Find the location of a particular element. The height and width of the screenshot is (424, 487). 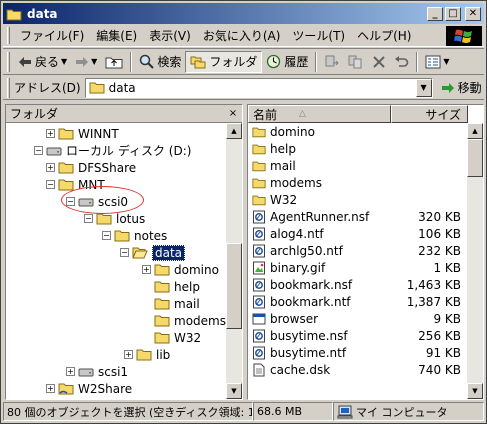

column-size-header: サイズ is located at coordinates (429, 114).